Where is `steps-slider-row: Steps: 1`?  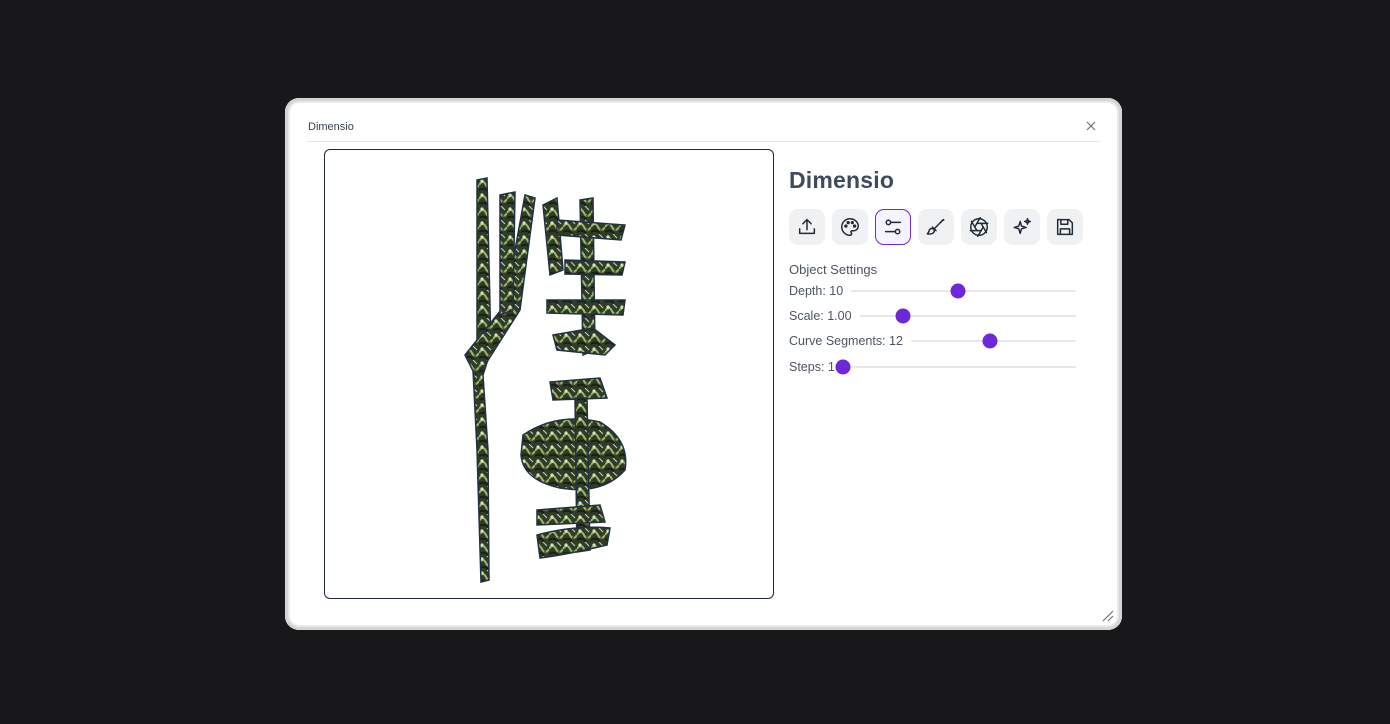 steps-slider-row: Steps: 1 is located at coordinates (939, 366).